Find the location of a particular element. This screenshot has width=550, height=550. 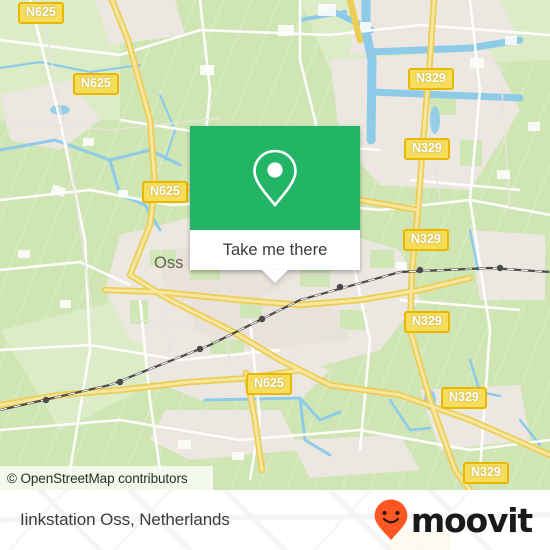

take-me-there-card: Take me there is located at coordinates (275, 204).